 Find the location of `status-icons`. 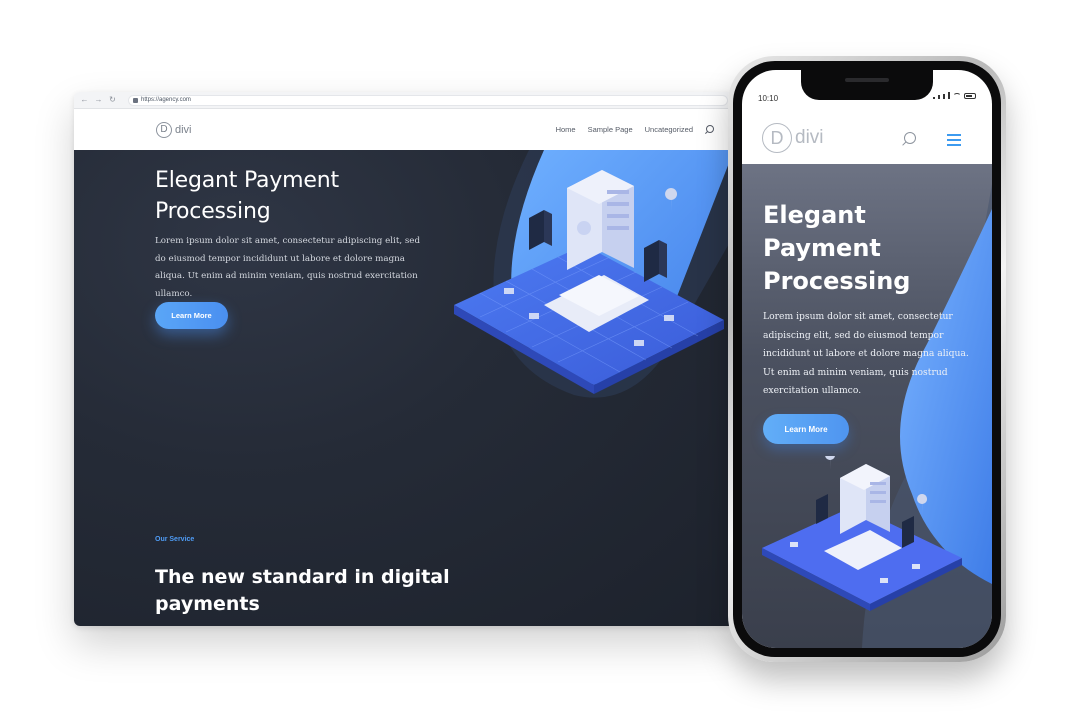

status-icons is located at coordinates (954, 95).